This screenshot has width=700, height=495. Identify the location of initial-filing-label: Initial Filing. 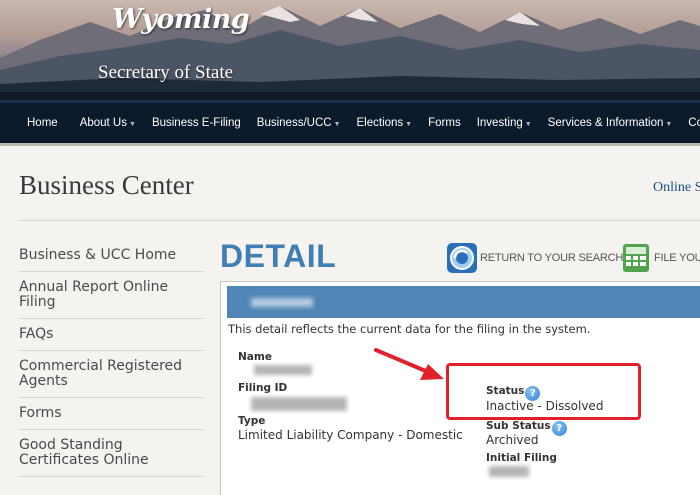
(521, 458).